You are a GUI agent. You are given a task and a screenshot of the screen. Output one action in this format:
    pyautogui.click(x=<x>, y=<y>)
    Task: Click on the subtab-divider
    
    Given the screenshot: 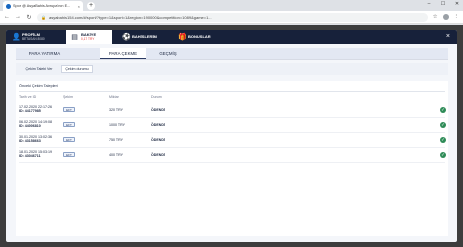 What is the action you would take?
    pyautogui.click(x=232, y=59)
    